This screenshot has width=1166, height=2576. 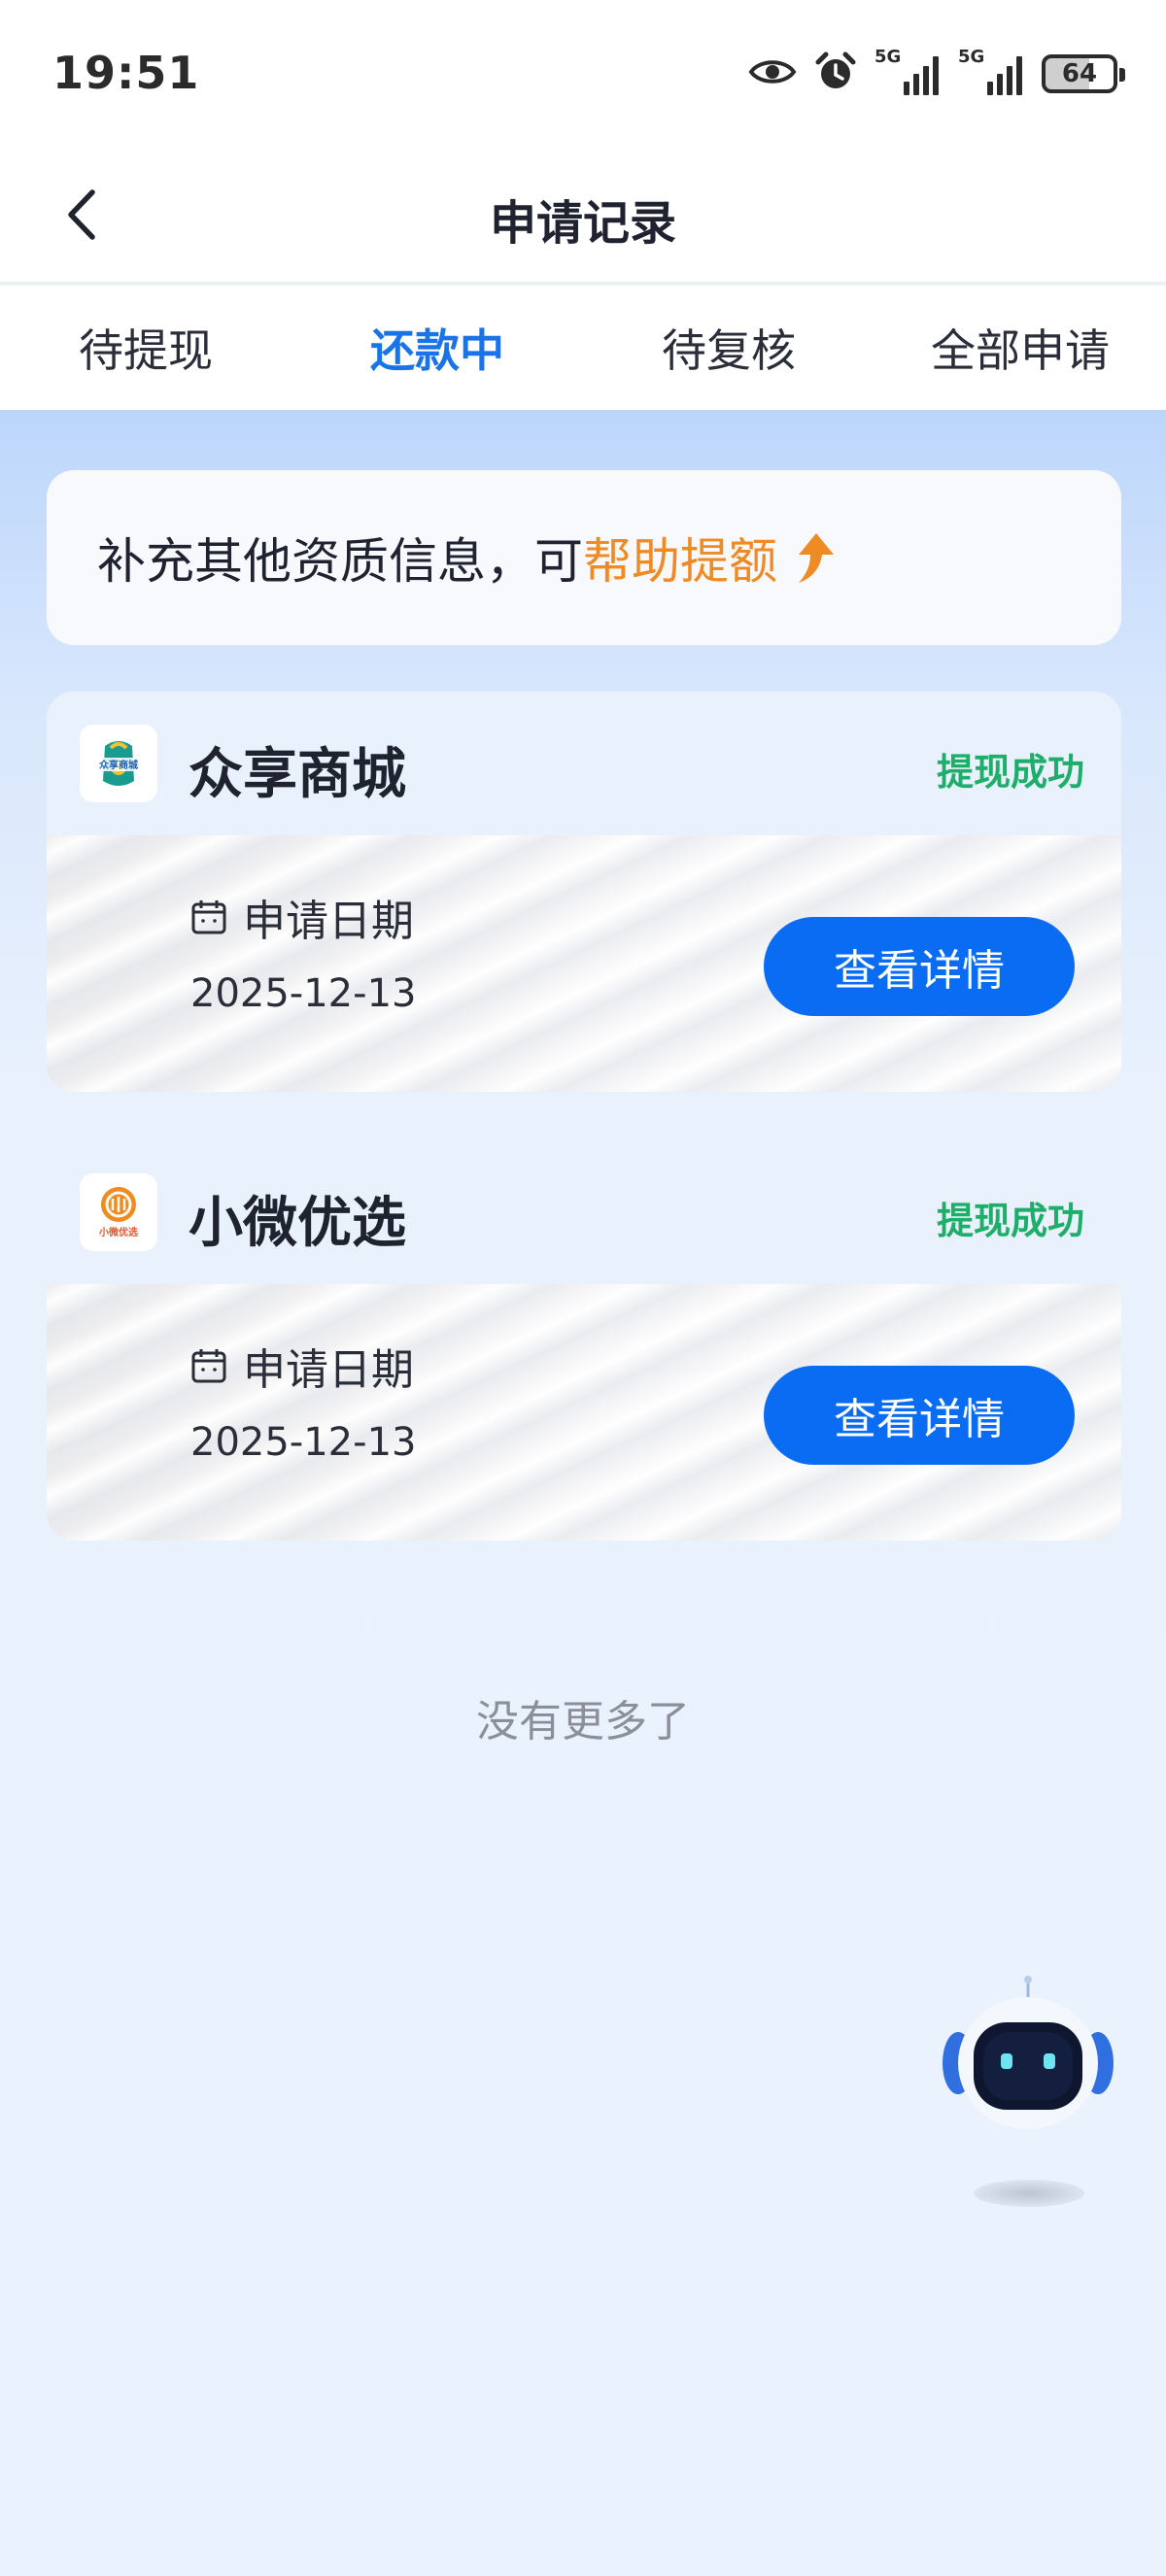 I want to click on tab-bar: 待提现 还款中 待复核 全部申请, so click(x=583, y=348).